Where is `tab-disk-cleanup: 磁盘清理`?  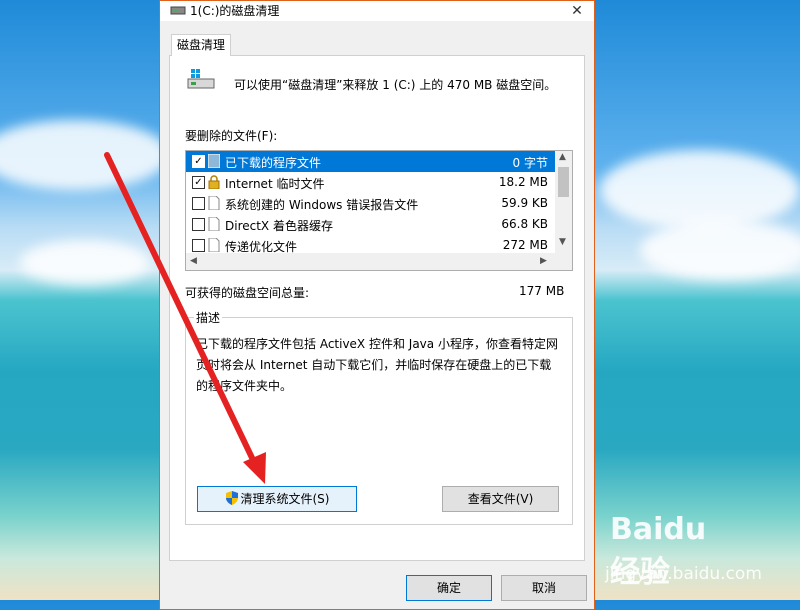 tab-disk-cleanup: 磁盘清理 is located at coordinates (201, 45).